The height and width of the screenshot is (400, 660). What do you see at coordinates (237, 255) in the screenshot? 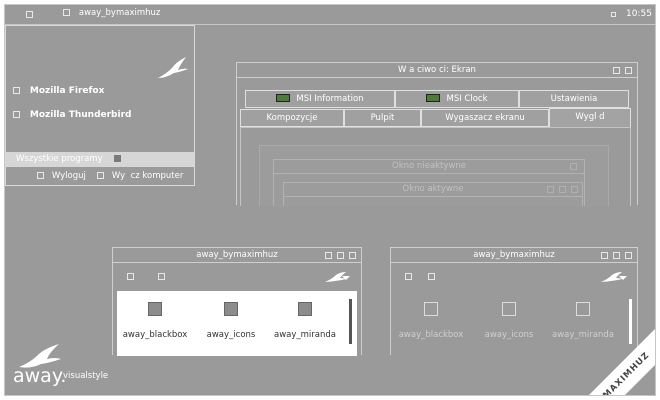
I see `window-title: away_bymaximhuz` at bounding box center [237, 255].